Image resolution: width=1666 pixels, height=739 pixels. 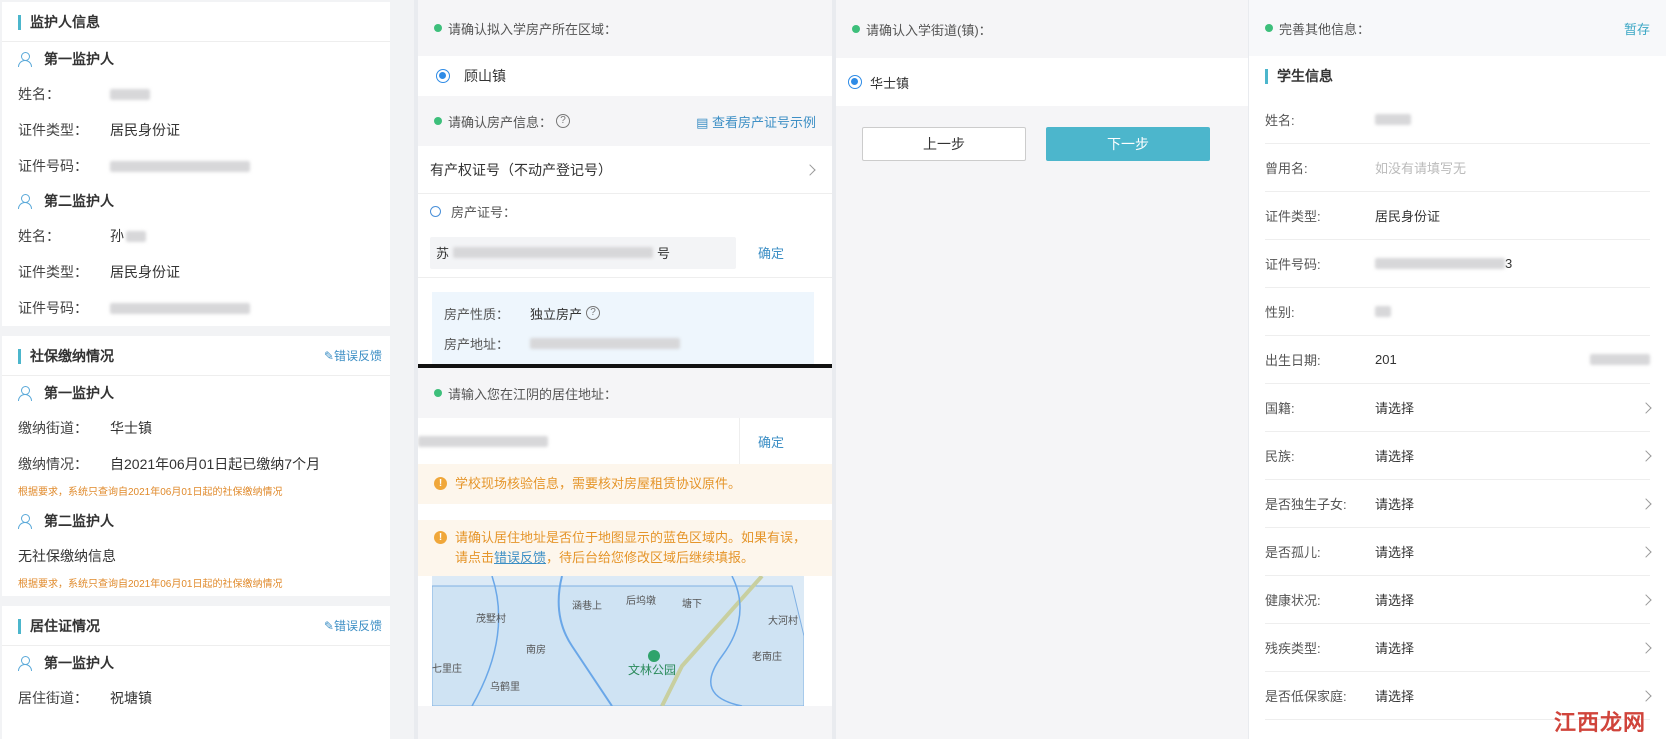 What do you see at coordinates (692, 603) in the screenshot?
I see `map-label: 塘下` at bounding box center [692, 603].